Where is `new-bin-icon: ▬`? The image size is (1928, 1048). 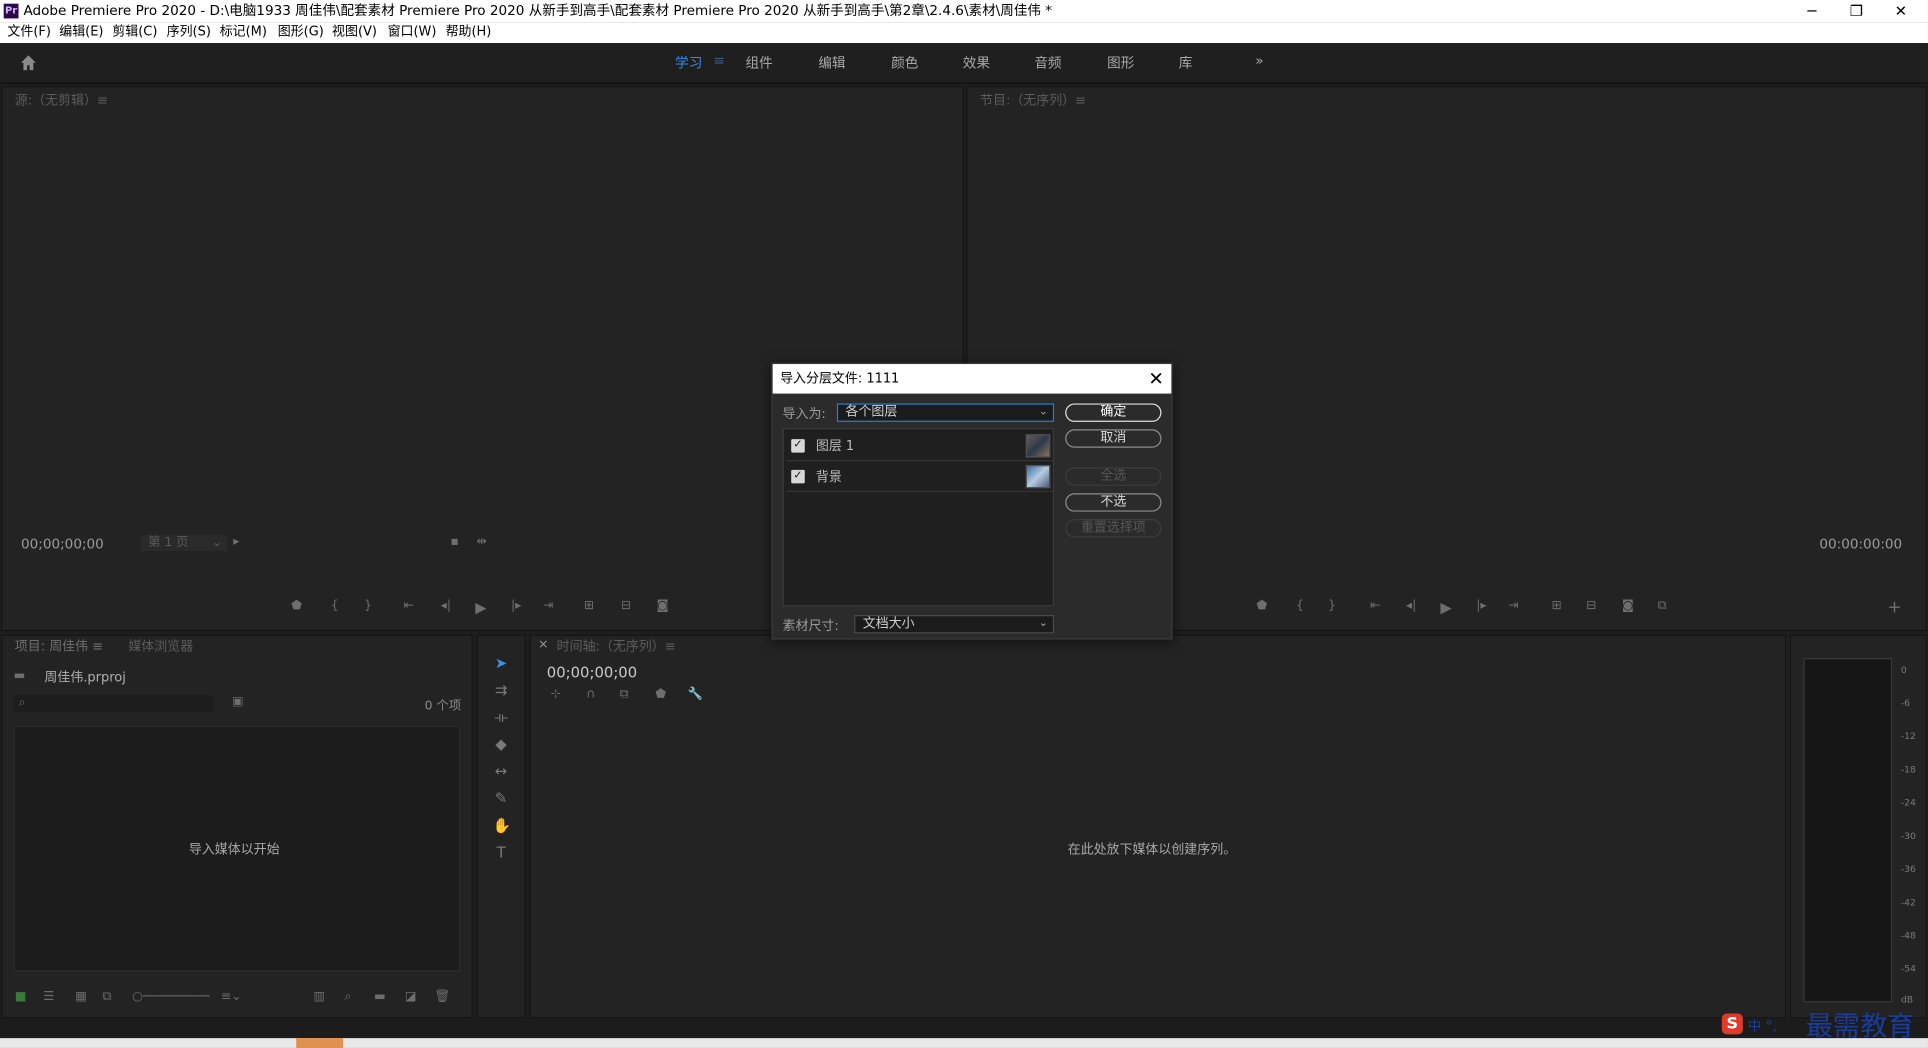
new-bin-icon: ▬ is located at coordinates (380, 997).